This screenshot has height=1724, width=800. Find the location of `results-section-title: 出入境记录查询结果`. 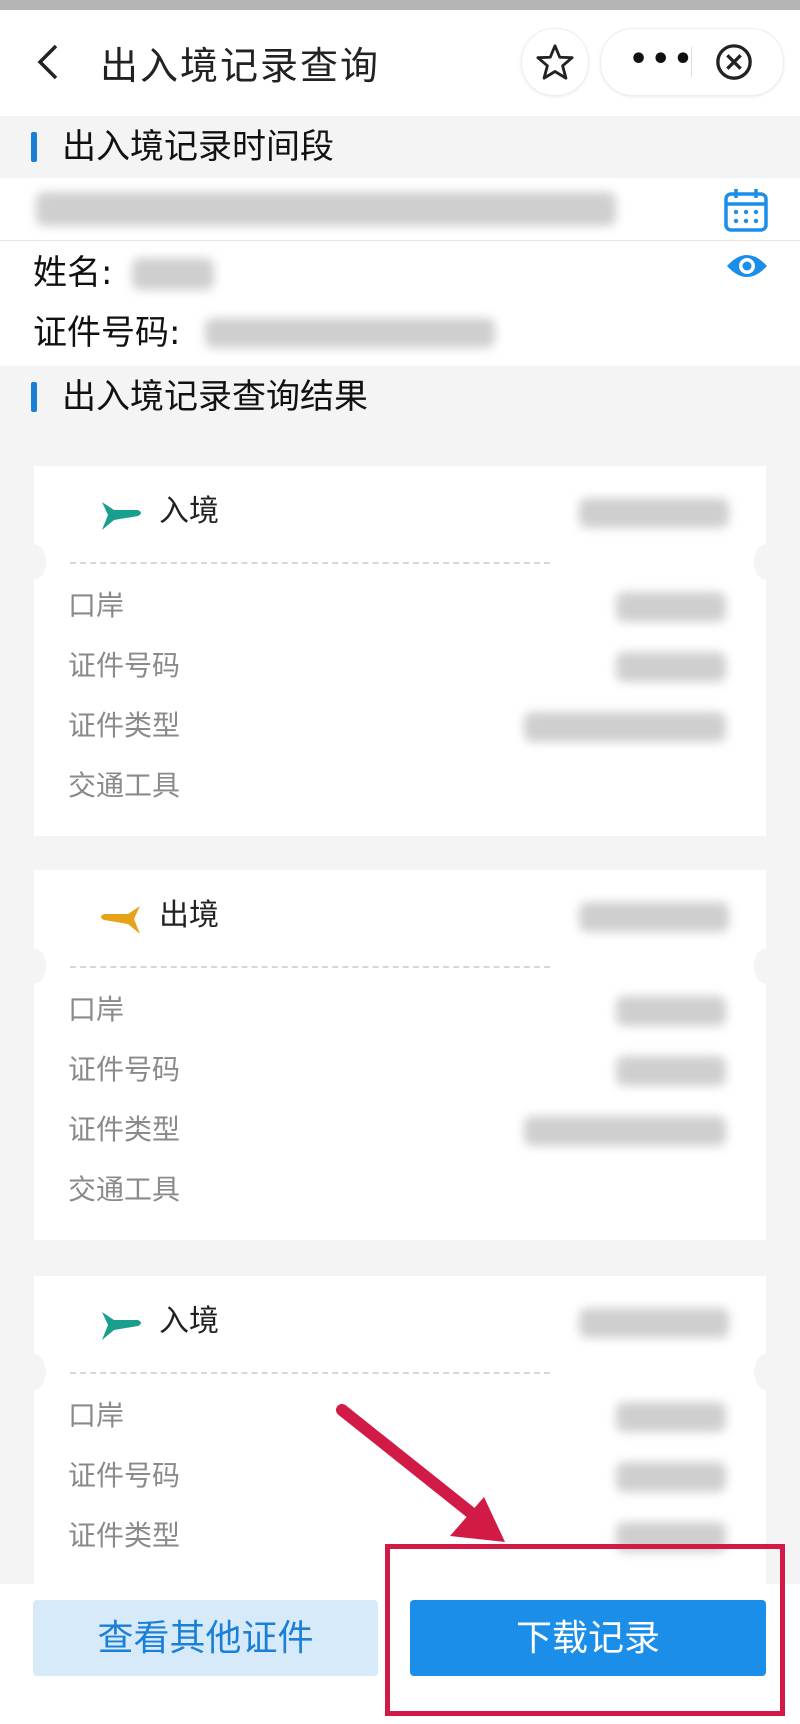

results-section-title: 出入境记录查询结果 is located at coordinates (215, 397).